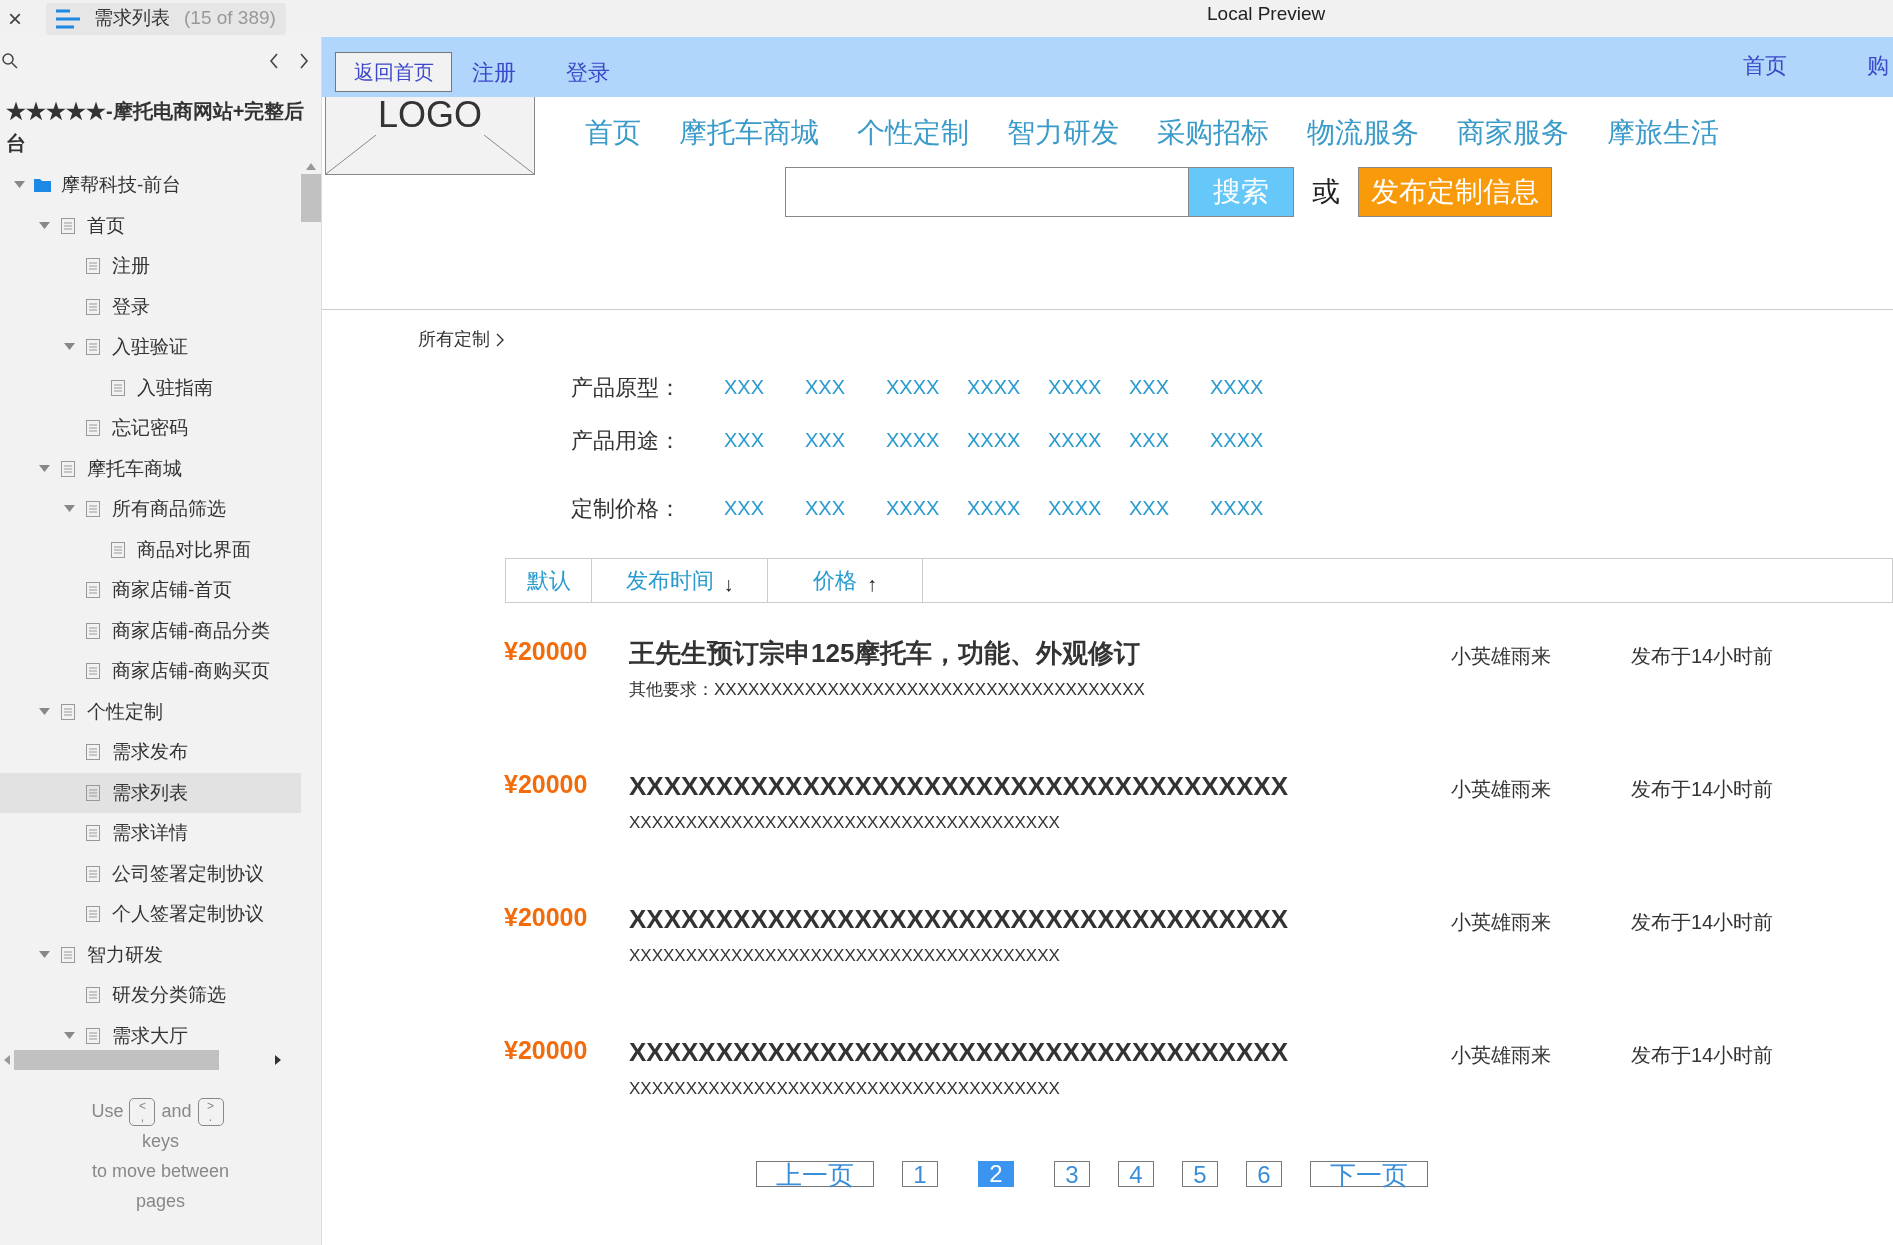  What do you see at coordinates (150, 428) in the screenshot?
I see `tree-item: 忘记密码` at bounding box center [150, 428].